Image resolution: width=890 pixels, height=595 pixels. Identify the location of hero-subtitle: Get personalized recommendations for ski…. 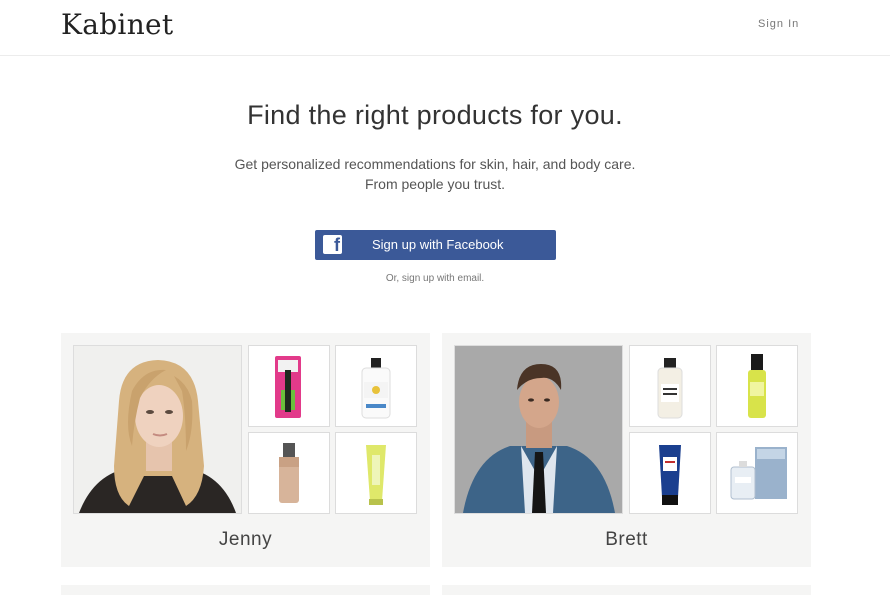
(435, 174).